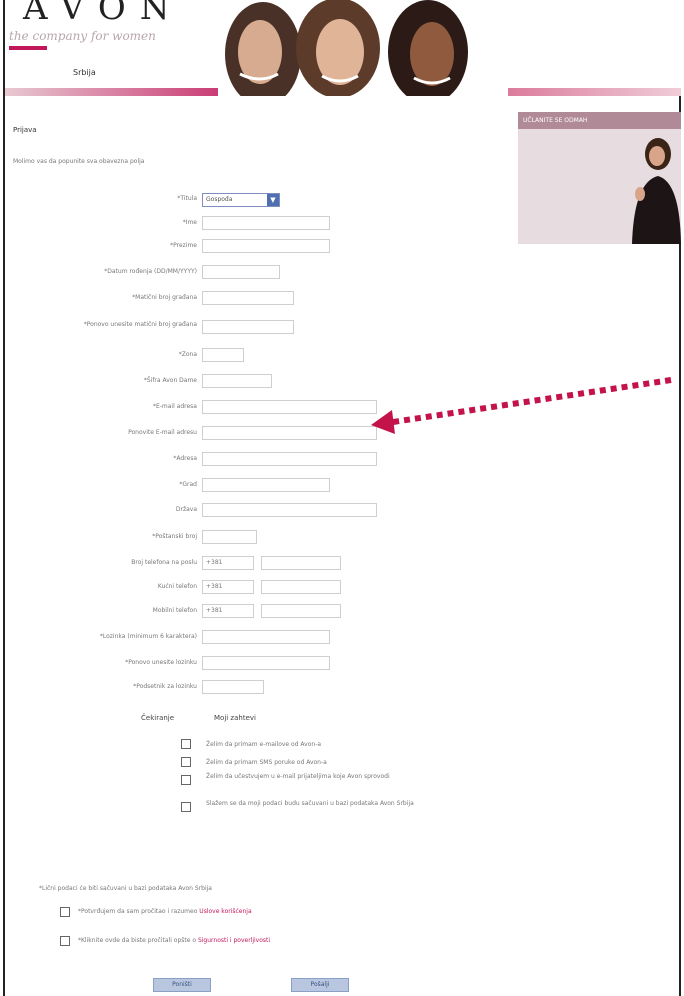 The height and width of the screenshot is (996, 684). What do you see at coordinates (162, 432) in the screenshot?
I see `field-label: Ponovite E-mail adresu` at bounding box center [162, 432].